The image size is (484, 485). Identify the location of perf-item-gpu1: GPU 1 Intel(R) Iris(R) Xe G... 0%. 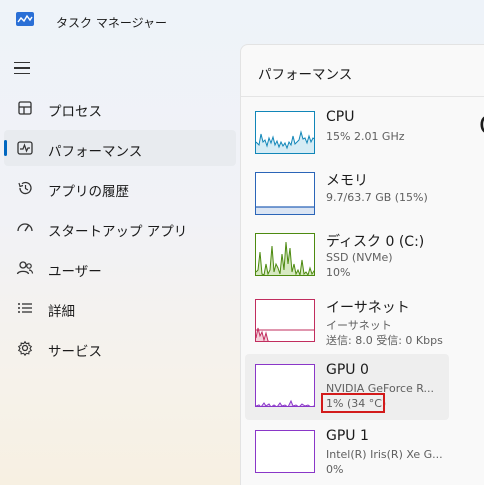
(347, 452).